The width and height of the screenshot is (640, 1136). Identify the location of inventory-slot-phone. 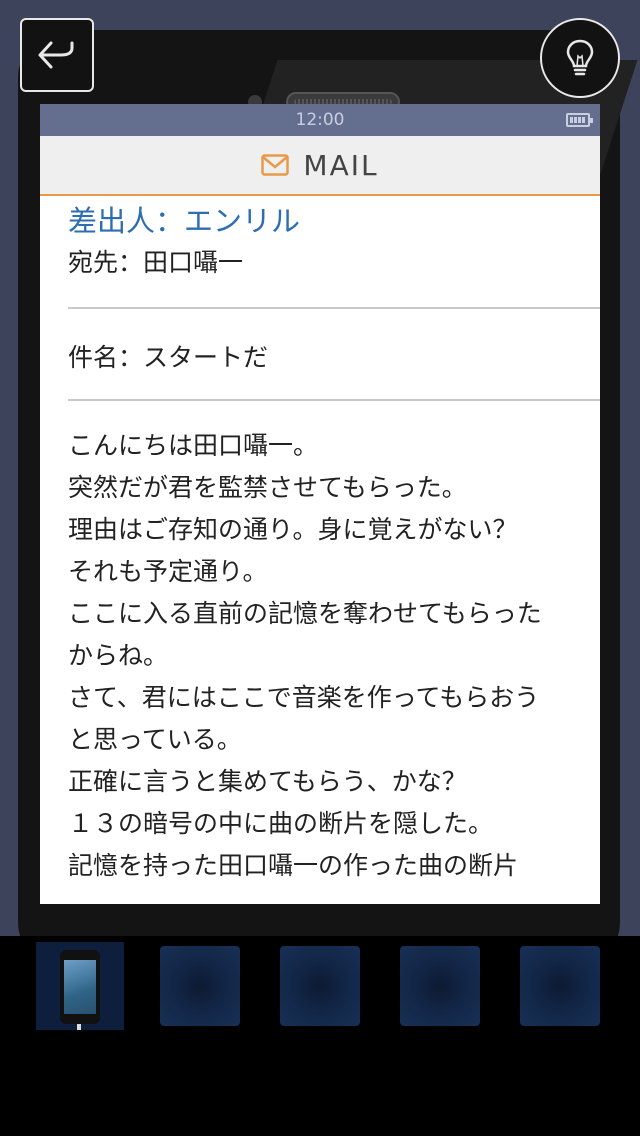
(80, 986).